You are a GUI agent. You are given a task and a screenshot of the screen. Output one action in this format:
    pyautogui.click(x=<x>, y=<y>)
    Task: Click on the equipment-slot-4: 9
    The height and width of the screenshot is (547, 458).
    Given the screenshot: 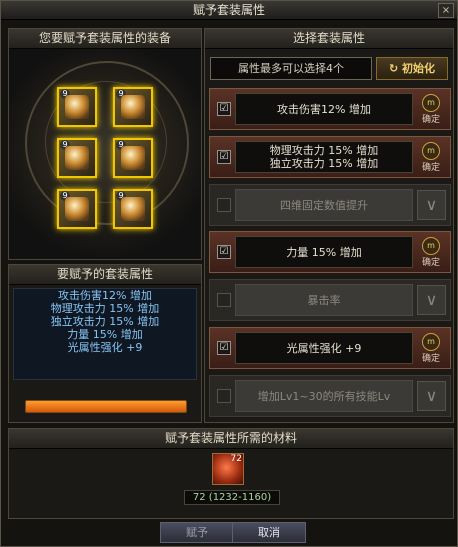 What is the action you would take?
    pyautogui.click(x=133, y=158)
    